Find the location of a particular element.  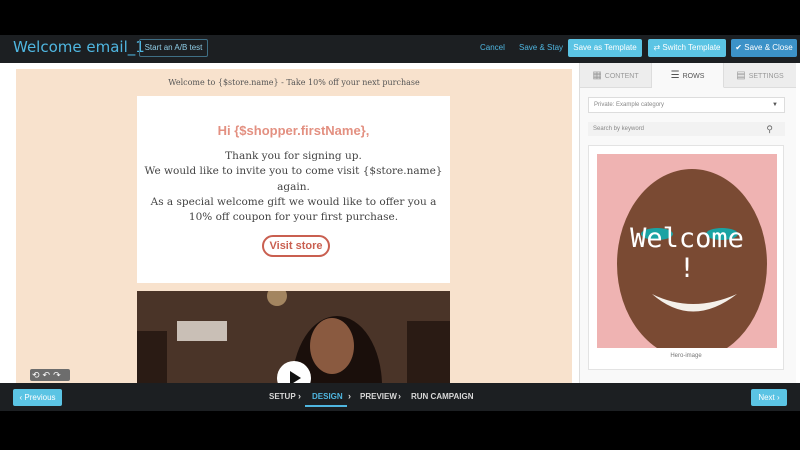

redo-icon: ↷ is located at coordinates (58, 375).